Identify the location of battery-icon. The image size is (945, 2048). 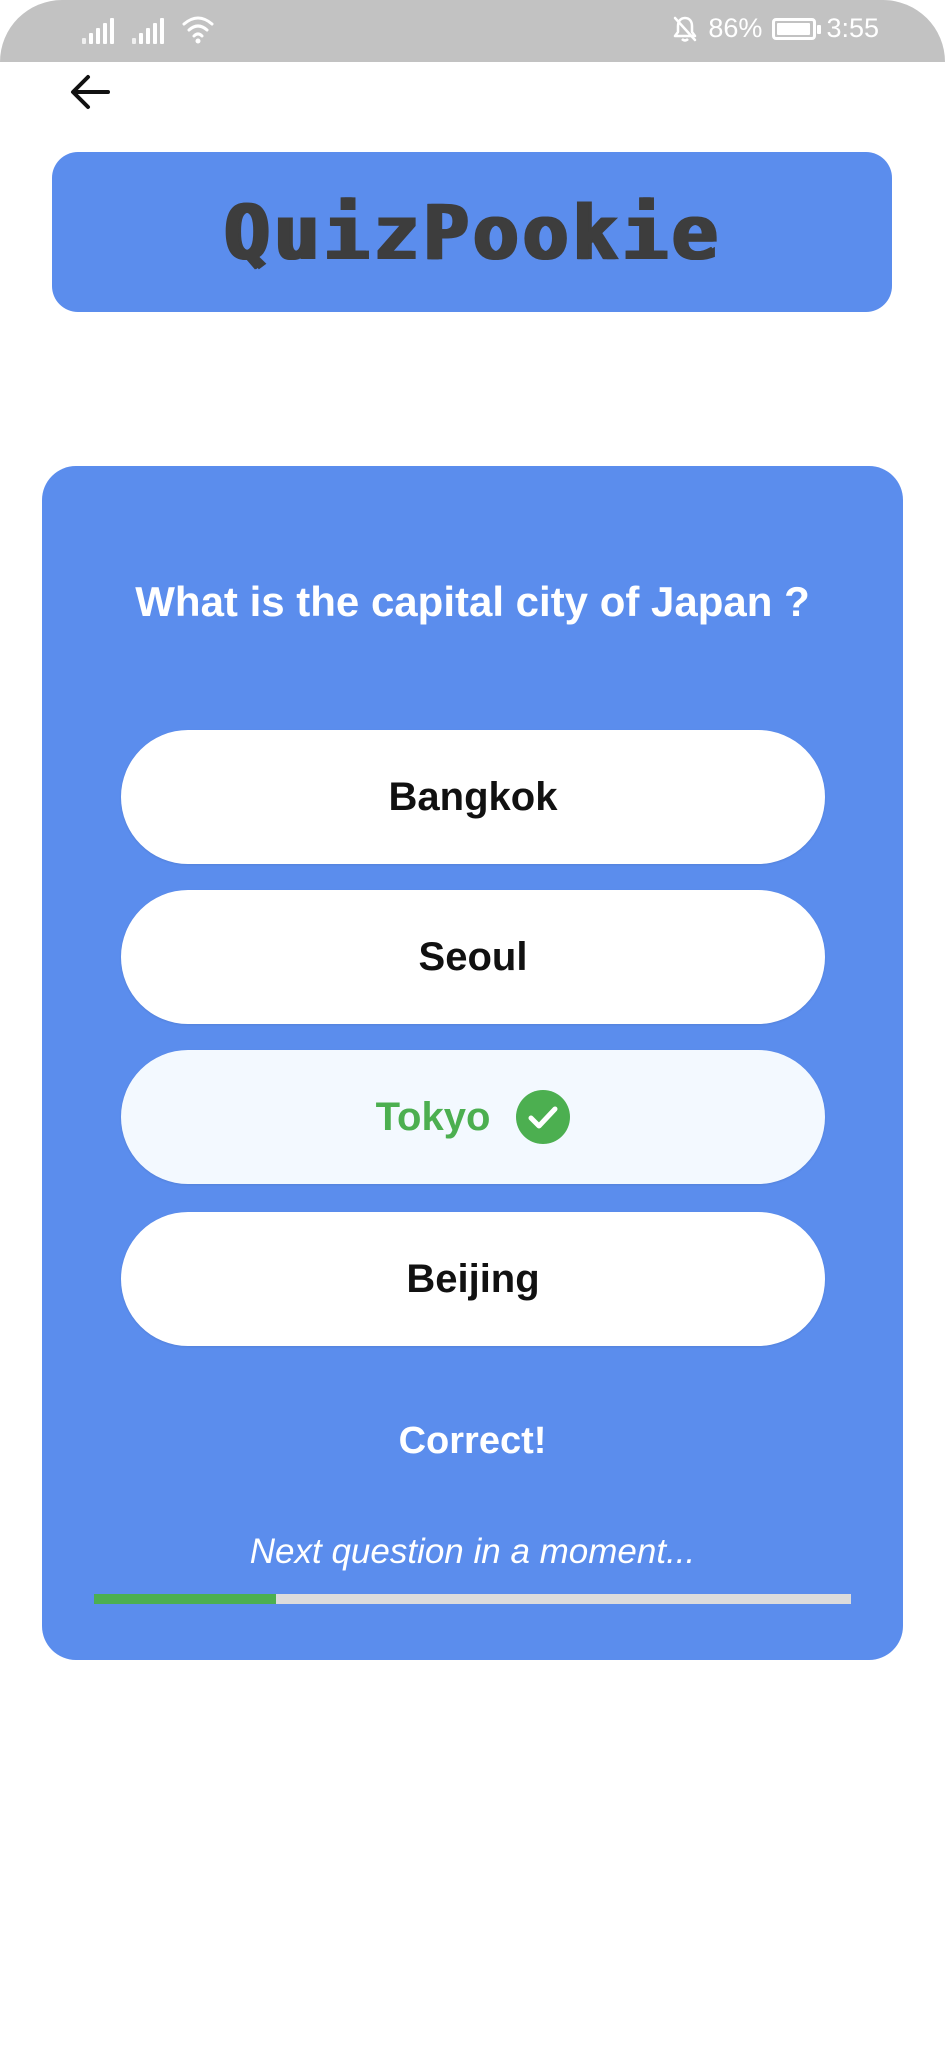
(797, 28).